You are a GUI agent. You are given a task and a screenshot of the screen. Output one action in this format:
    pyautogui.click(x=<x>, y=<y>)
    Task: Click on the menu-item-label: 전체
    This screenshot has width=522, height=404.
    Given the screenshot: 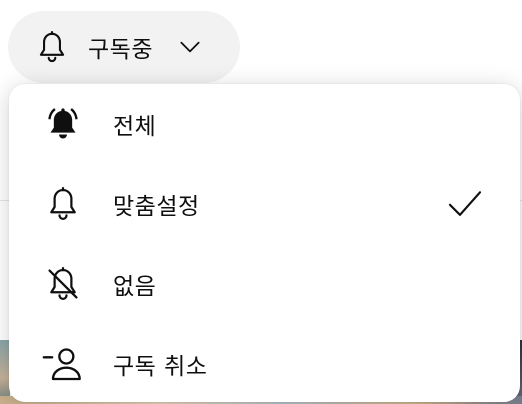 What is the action you would take?
    pyautogui.click(x=135, y=127)
    